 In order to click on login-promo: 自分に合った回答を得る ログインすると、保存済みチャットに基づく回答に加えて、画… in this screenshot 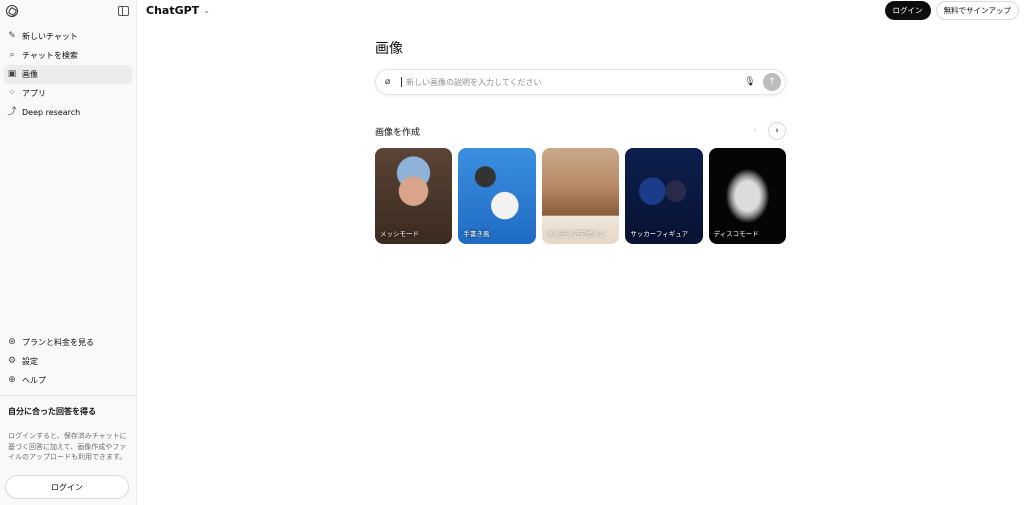, I will do `click(68, 429)`.